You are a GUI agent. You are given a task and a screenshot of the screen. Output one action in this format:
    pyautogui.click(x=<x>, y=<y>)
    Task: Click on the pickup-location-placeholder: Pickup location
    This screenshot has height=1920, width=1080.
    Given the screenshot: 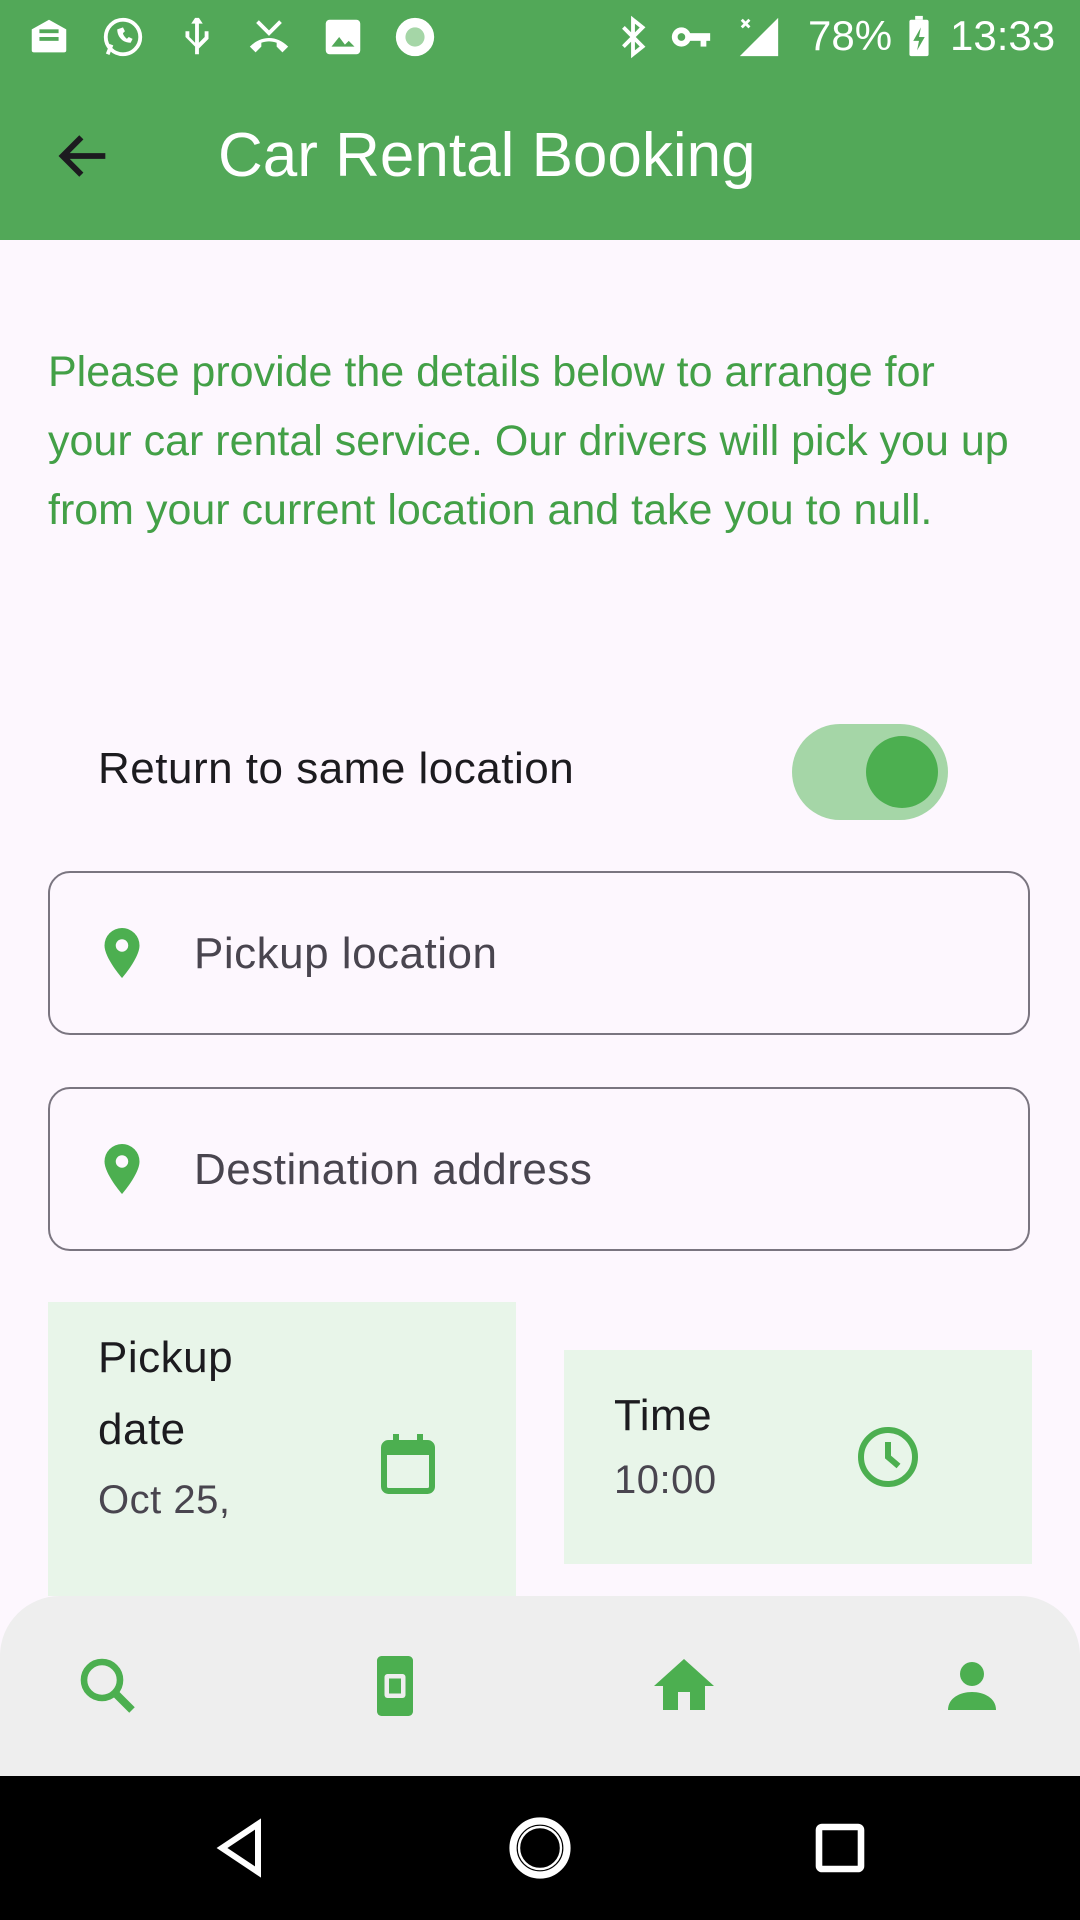 What is the action you would take?
    pyautogui.click(x=346, y=953)
    